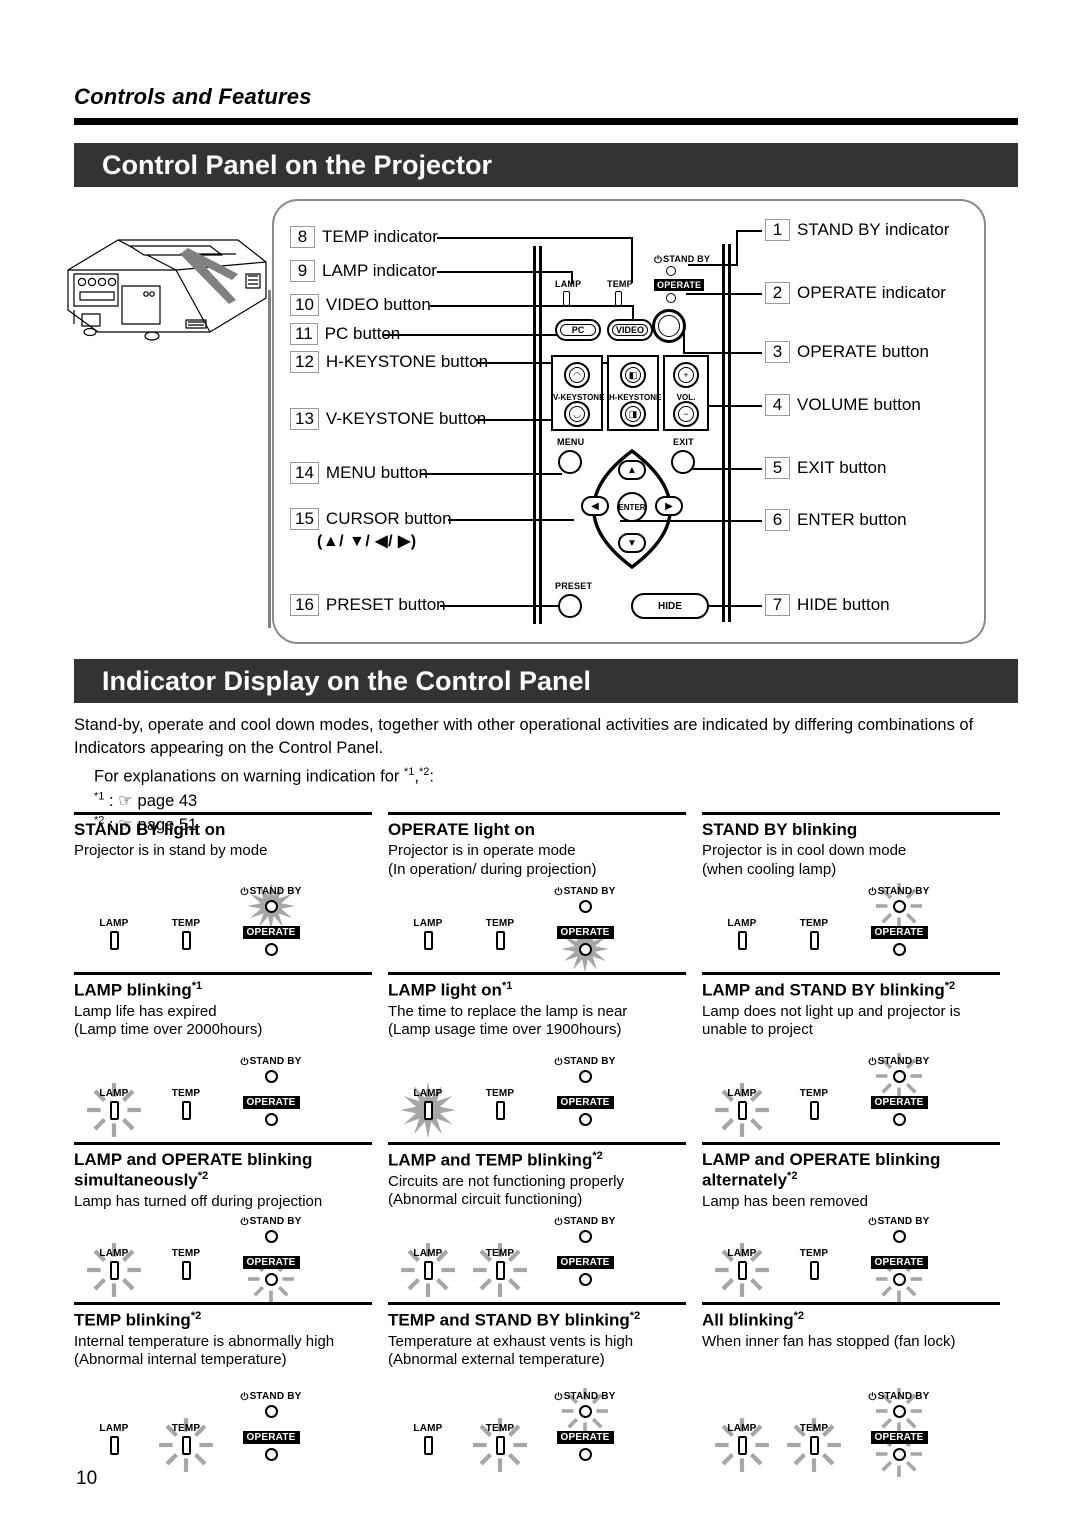 Image resolution: width=1080 pixels, height=1528 pixels. Describe the element at coordinates (380, 237) in the screenshot. I see `callout-label: TEMP indicator` at that location.